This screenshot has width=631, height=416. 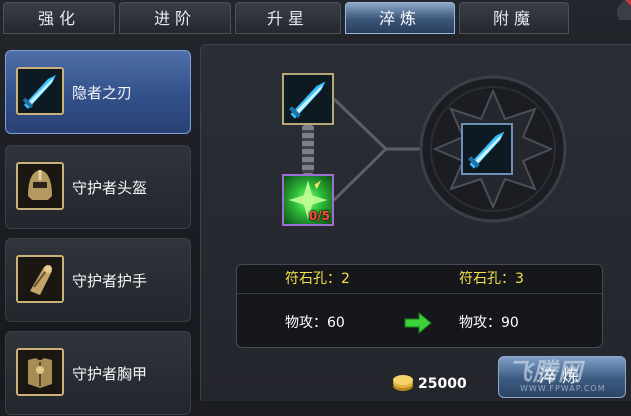 What do you see at coordinates (562, 377) in the screenshot?
I see `refine-button: 淬炼` at bounding box center [562, 377].